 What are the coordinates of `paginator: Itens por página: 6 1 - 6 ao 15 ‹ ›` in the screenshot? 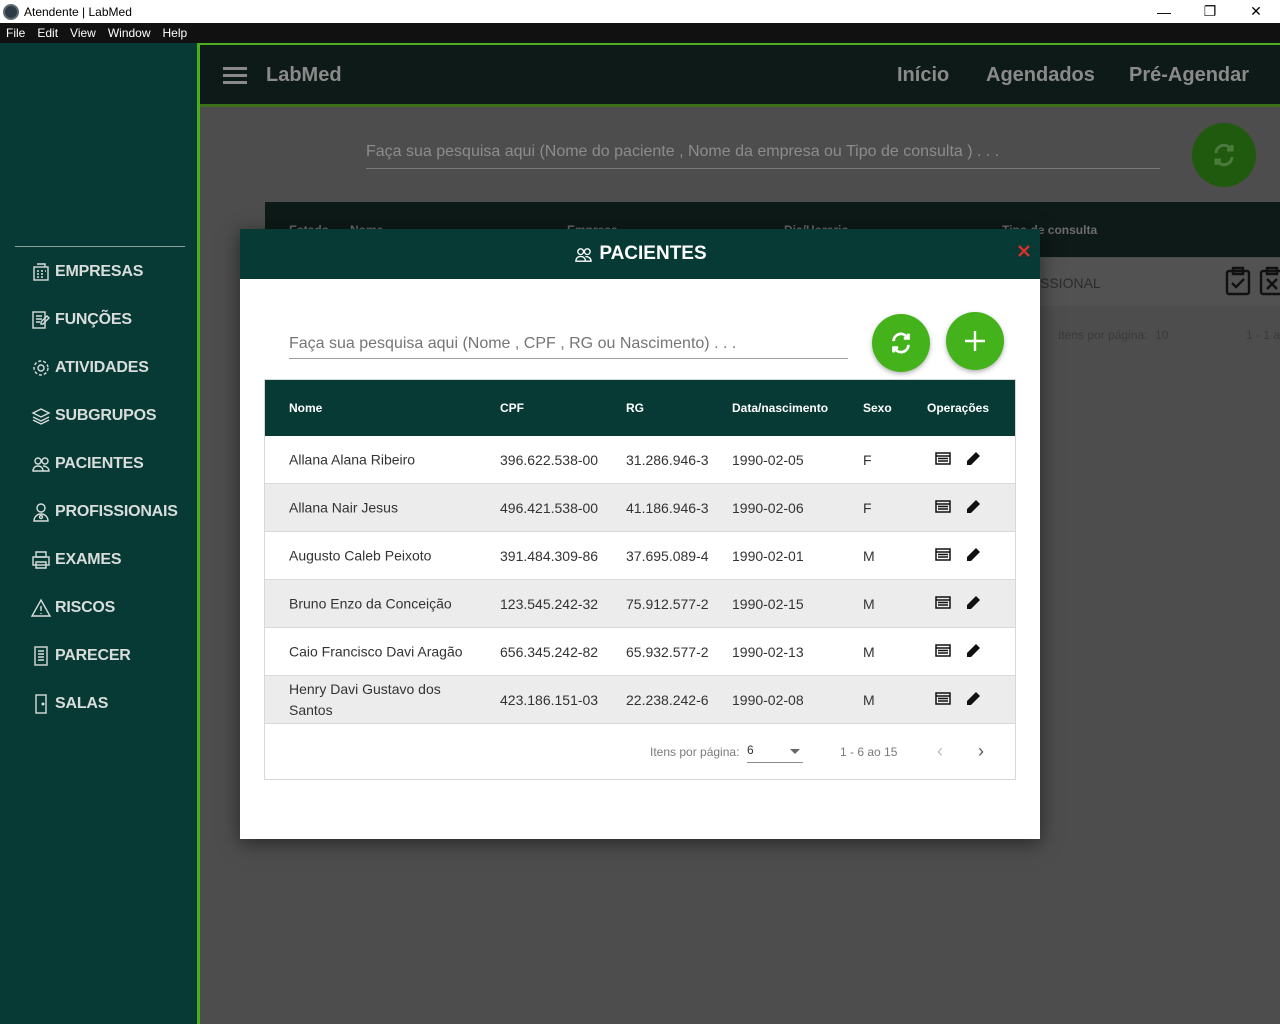 It's located at (640, 751).